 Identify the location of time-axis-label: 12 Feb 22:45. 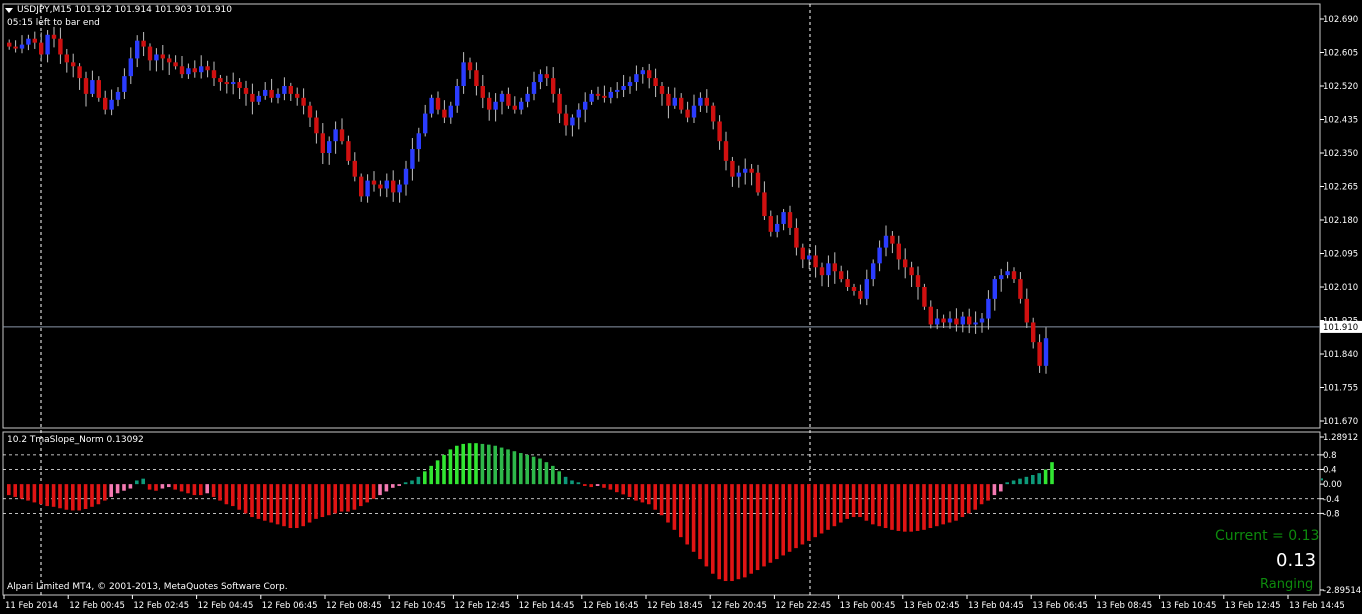
(803, 606).